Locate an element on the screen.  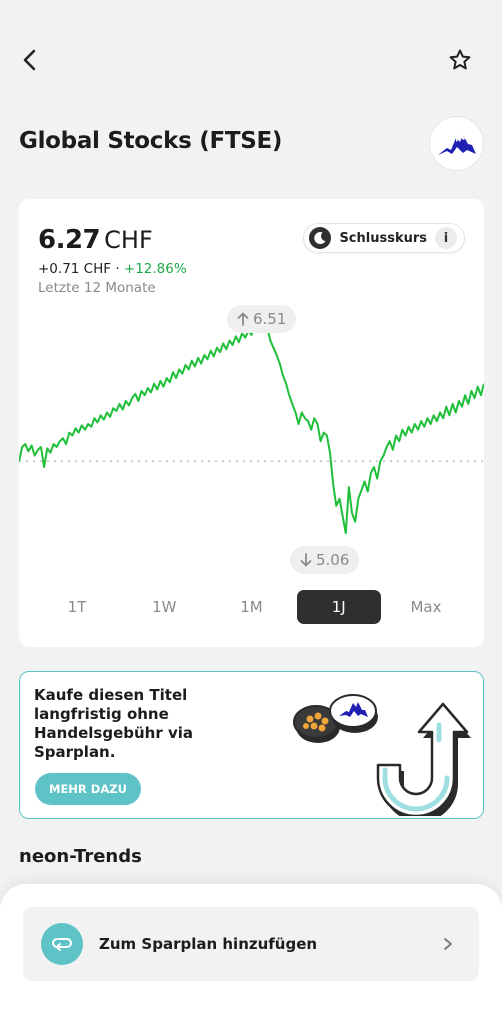
range-1m-button: 1M is located at coordinates (252, 607).